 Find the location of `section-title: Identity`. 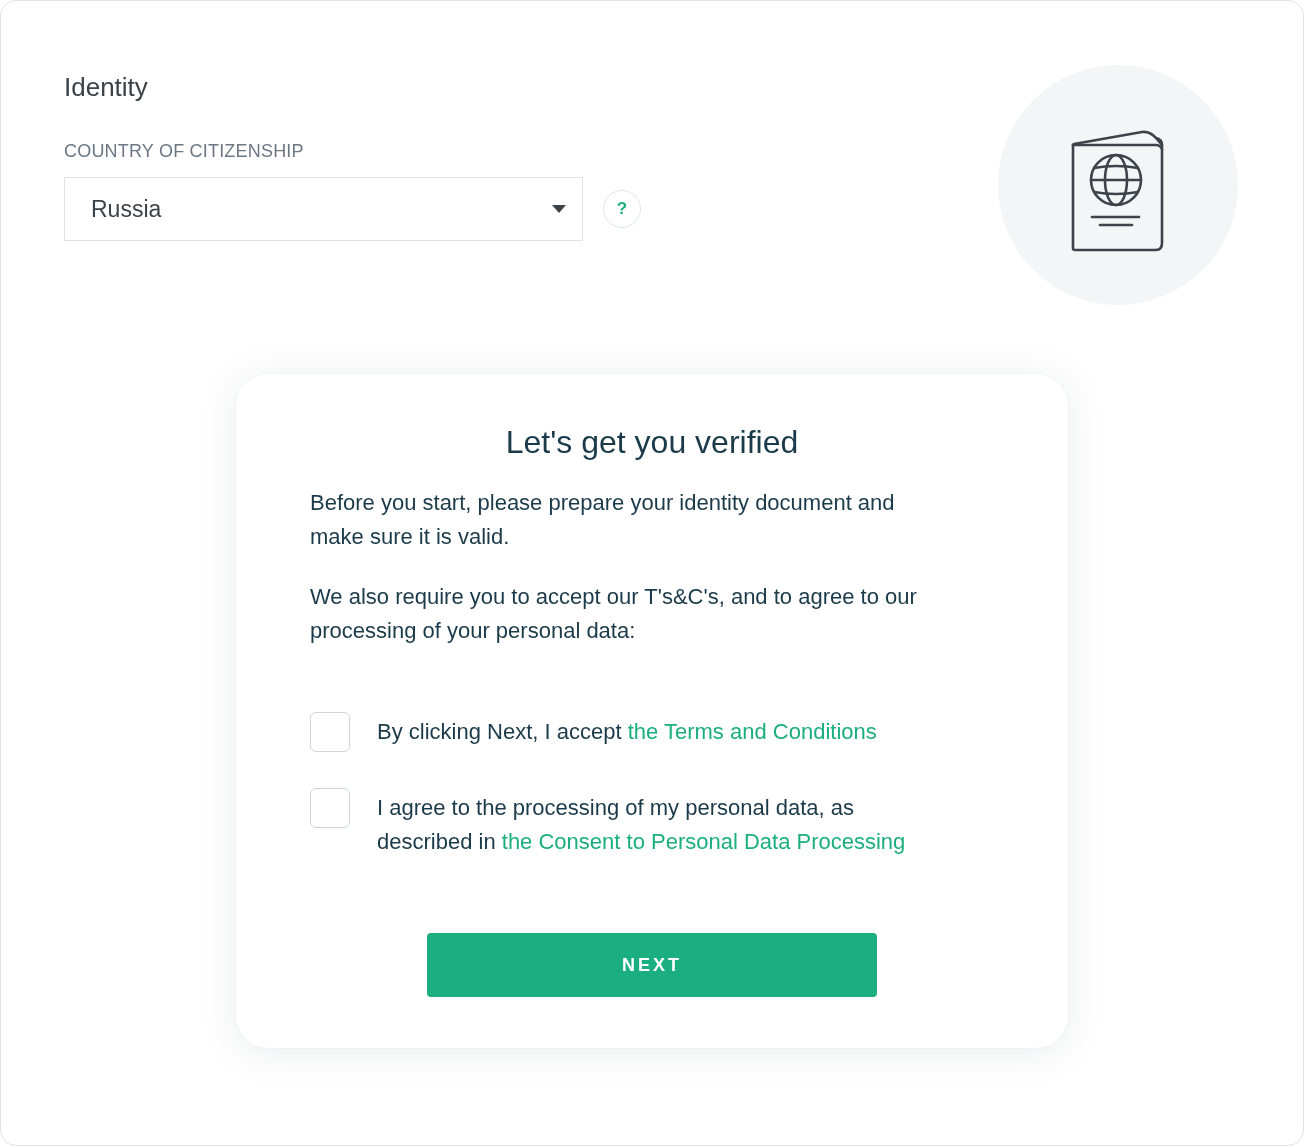

section-title: Identity is located at coordinates (106, 87).